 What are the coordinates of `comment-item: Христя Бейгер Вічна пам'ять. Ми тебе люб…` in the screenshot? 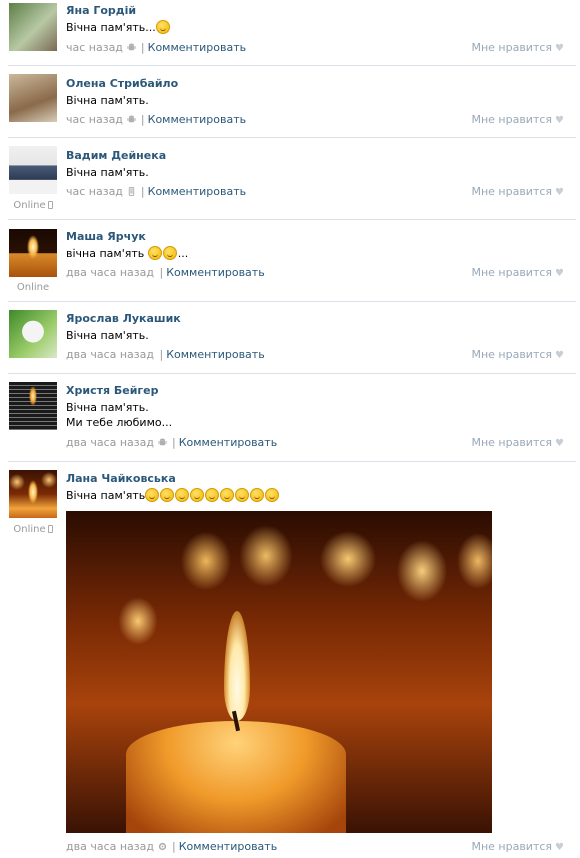 It's located at (290, 418).